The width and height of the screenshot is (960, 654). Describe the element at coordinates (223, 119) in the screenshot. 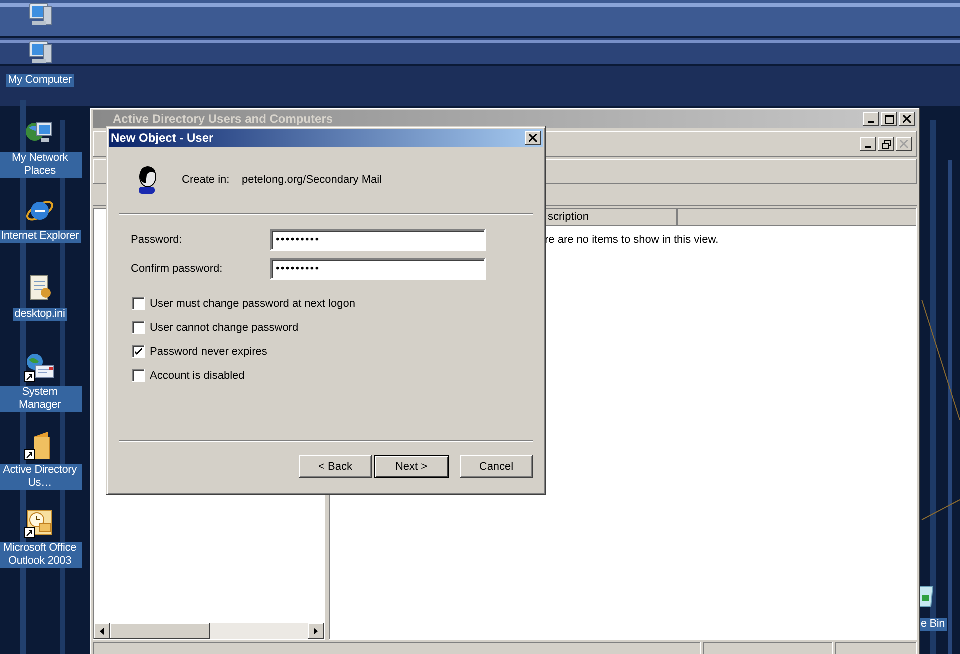

I see `window-title: Active Directory Users and Computers` at that location.